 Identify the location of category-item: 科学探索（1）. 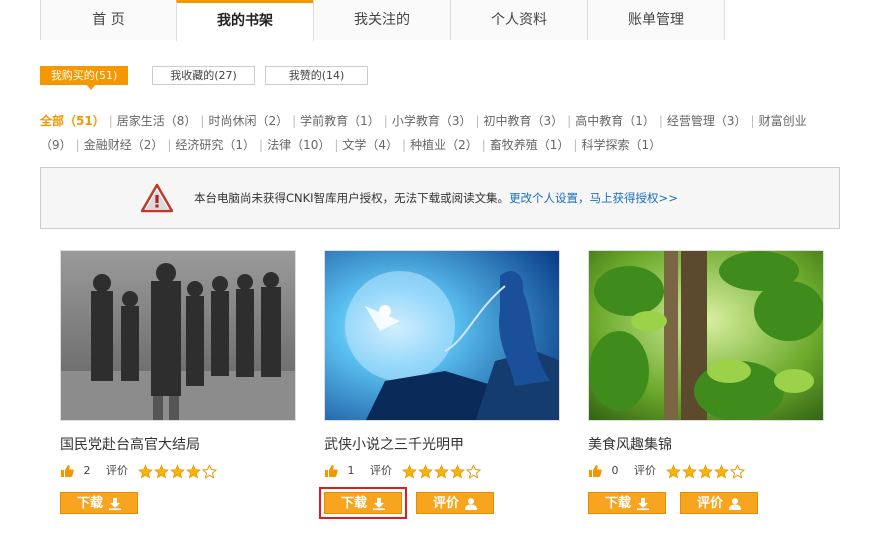
(621, 145).